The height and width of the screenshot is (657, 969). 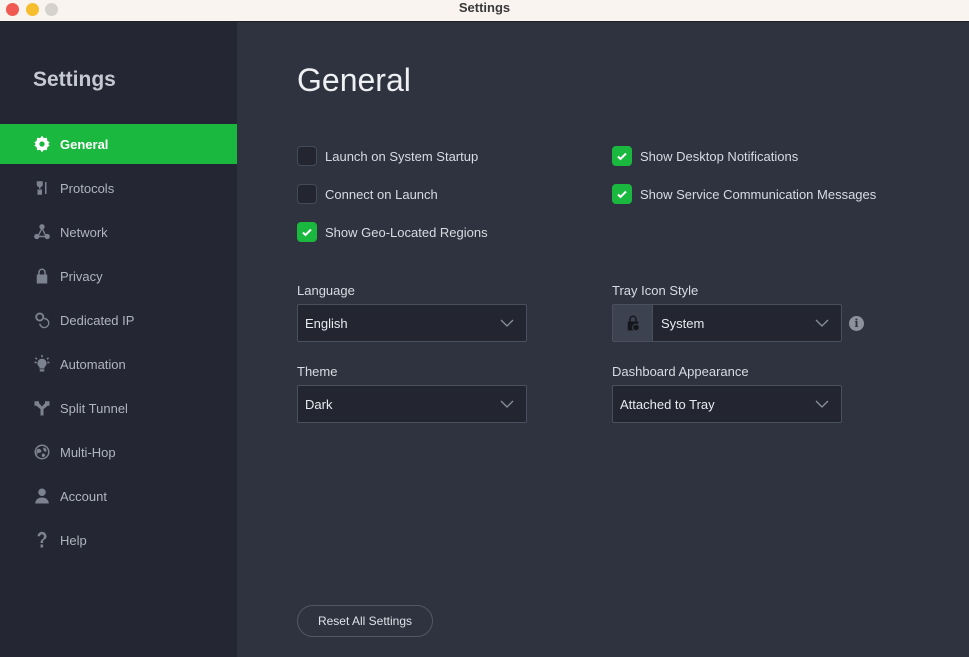 I want to click on sidebar-item-split-tunnel: Split Tunnel, so click(x=118, y=408).